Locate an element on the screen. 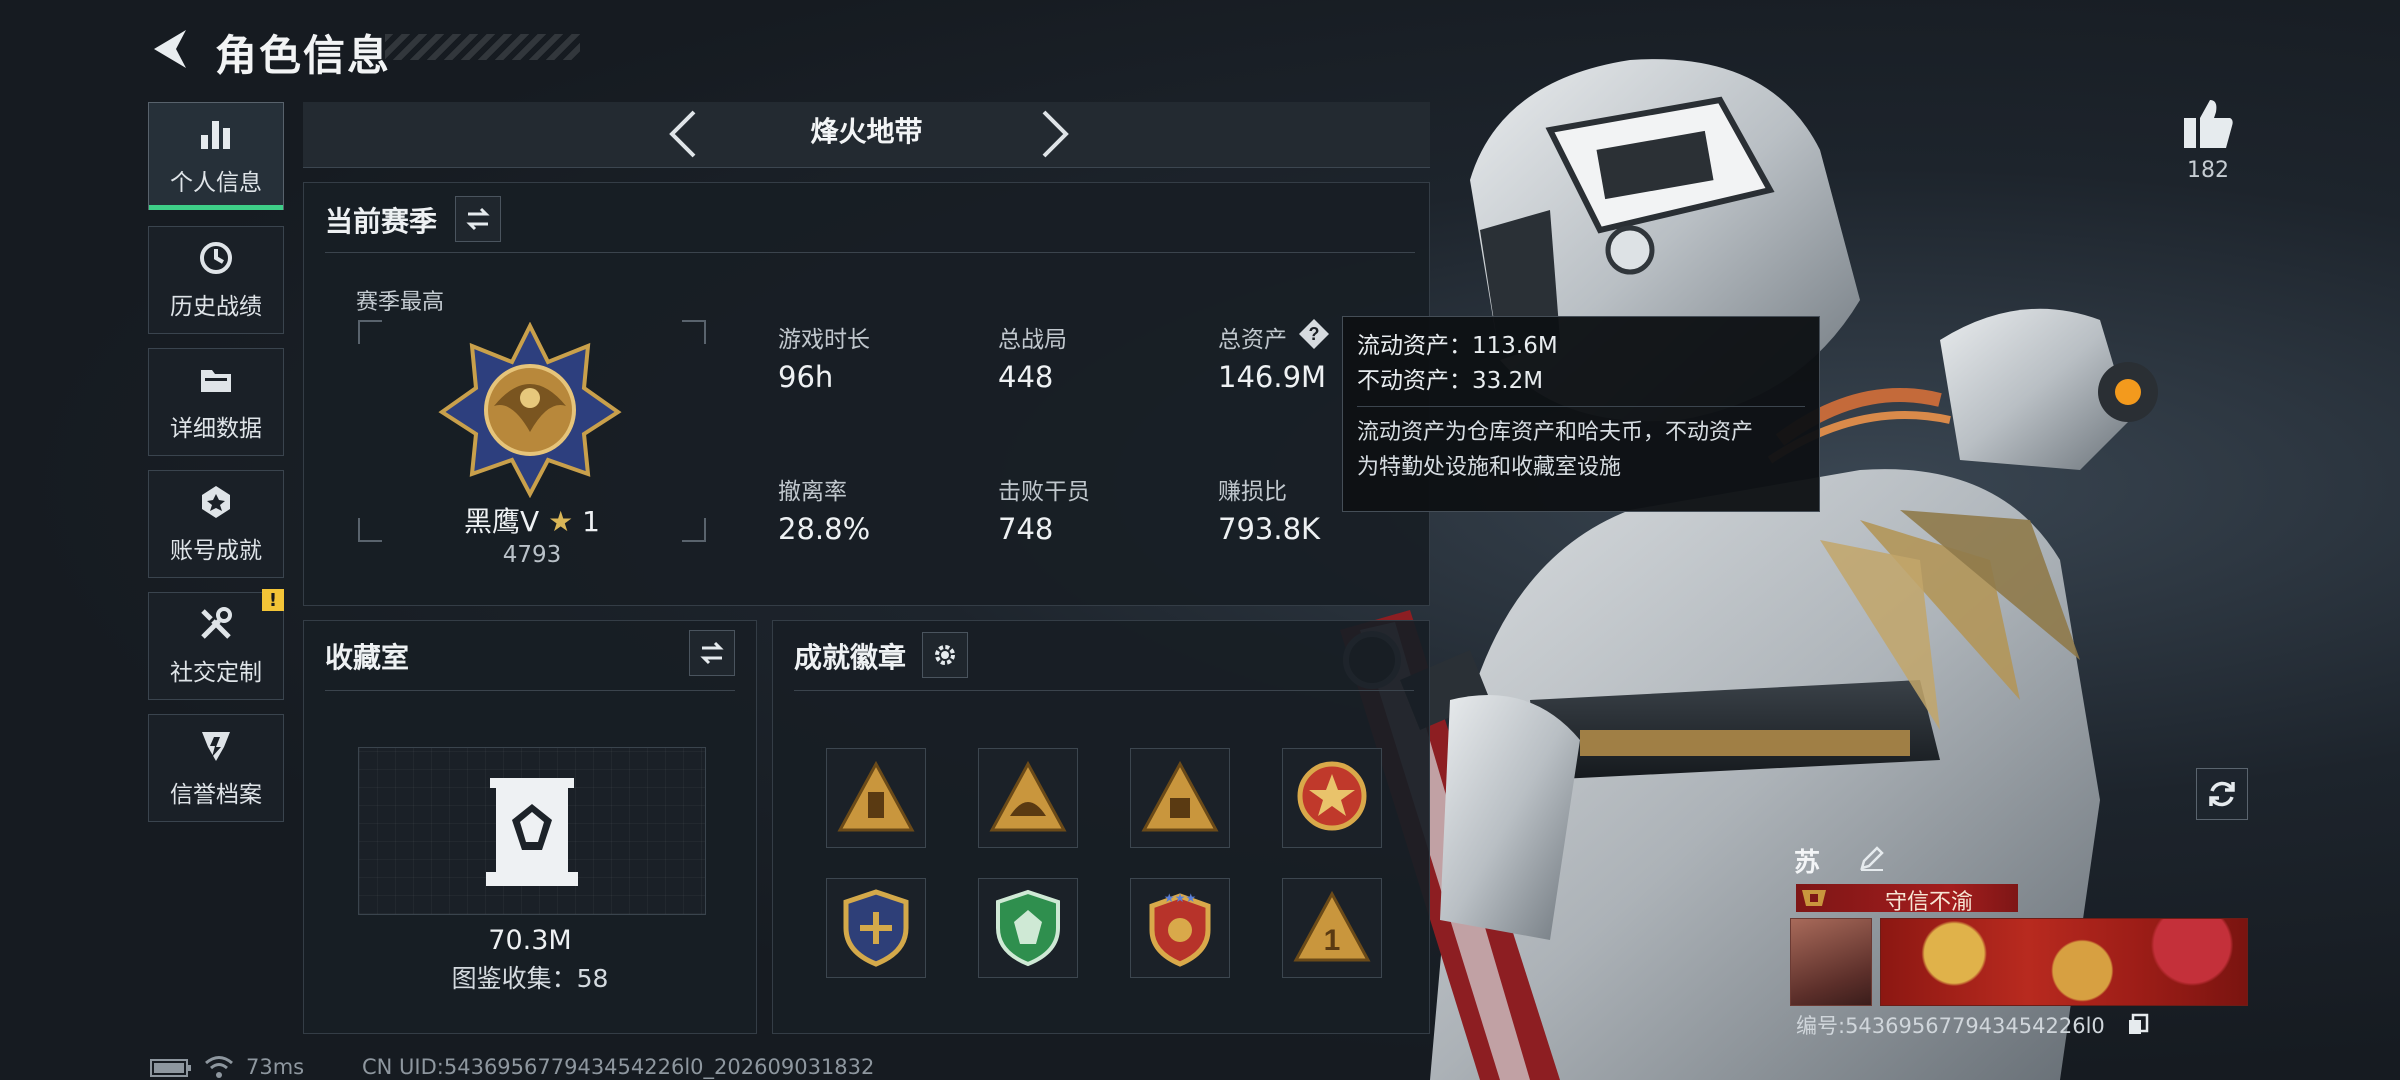  sidebar-item-label: 信誉档案 is located at coordinates (216, 795).